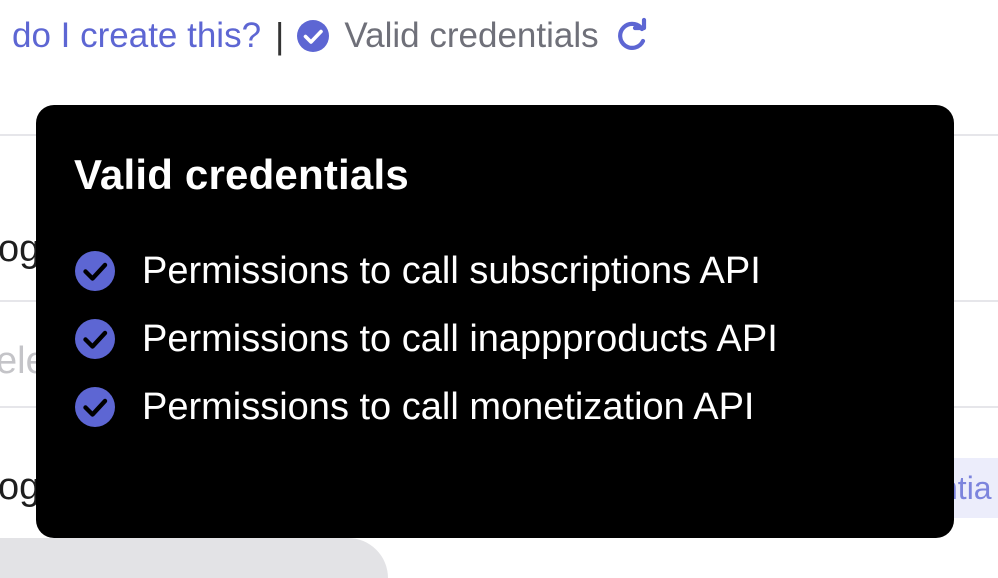 This screenshot has width=998, height=578. Describe the element at coordinates (471, 36) in the screenshot. I see `credentials-status-text: Valid credentials` at that location.